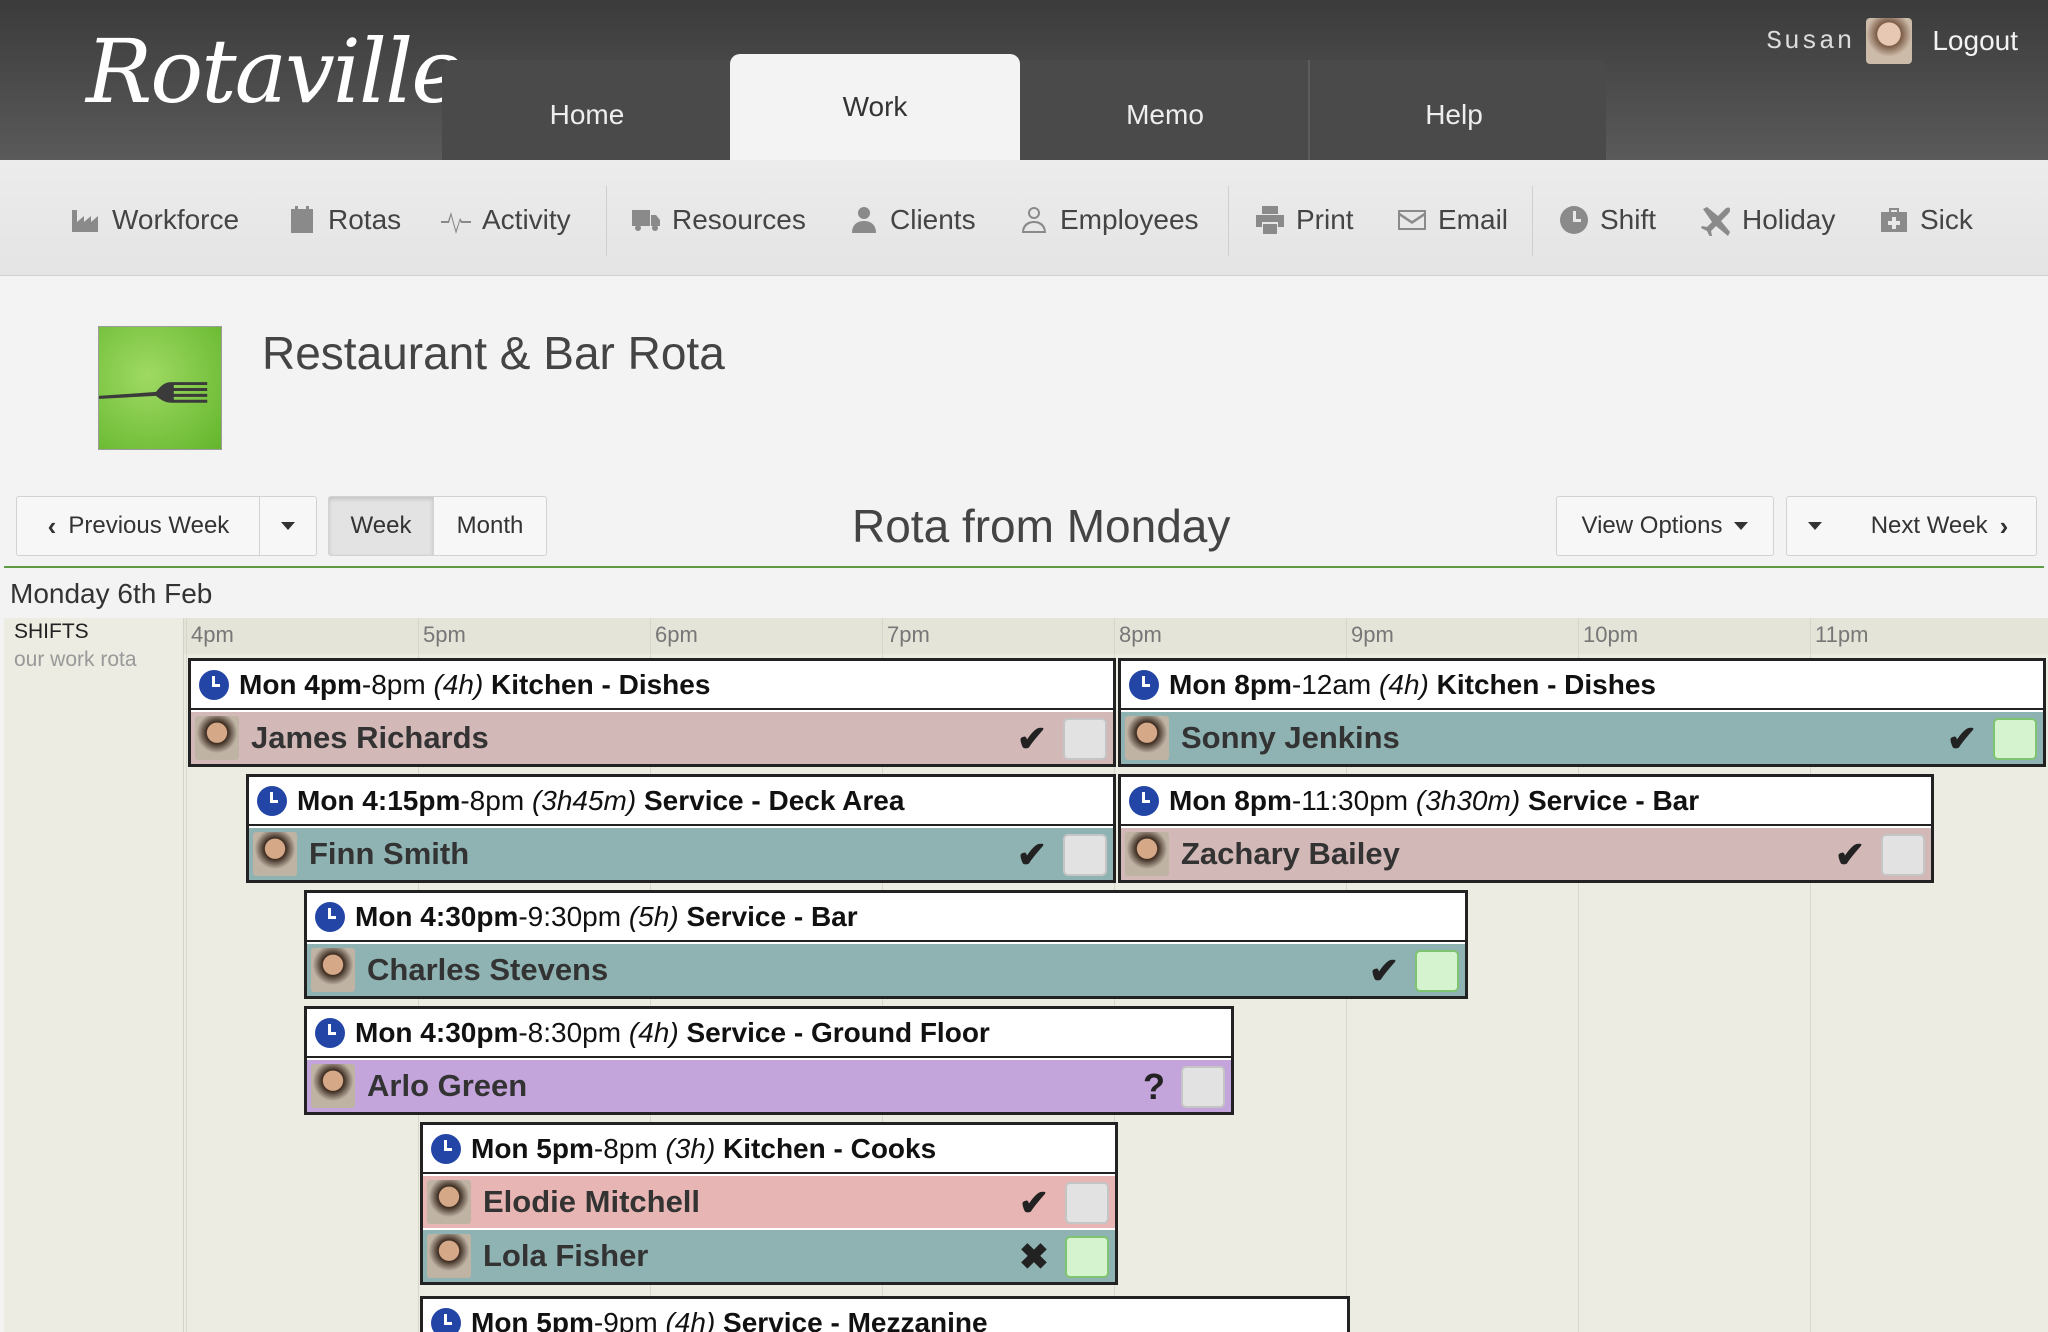 The height and width of the screenshot is (1332, 2048). I want to click on shift-card: Mon 5pm -9pm (4h) Service - Mezzanine, so click(885, 1314).